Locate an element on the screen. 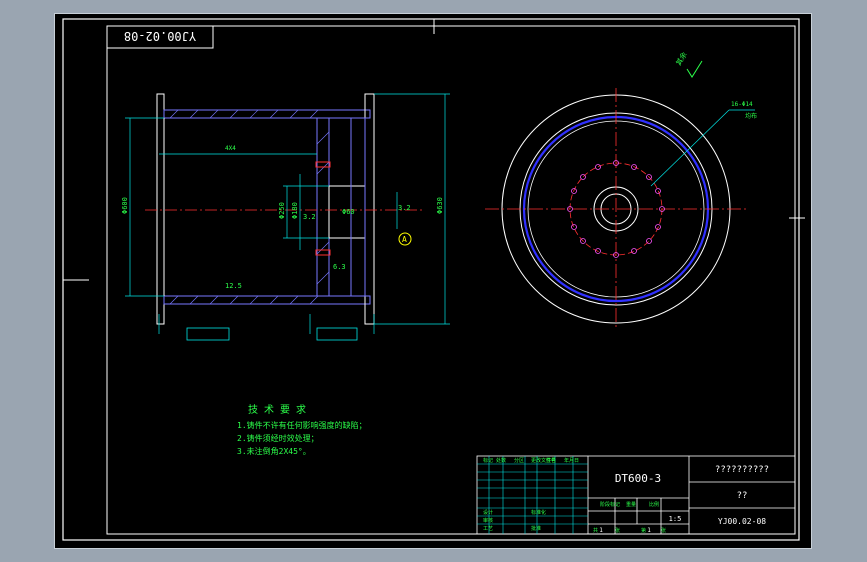 This screenshot has height=562, width=867. title-block-label: 签名 is located at coordinates (551, 460).